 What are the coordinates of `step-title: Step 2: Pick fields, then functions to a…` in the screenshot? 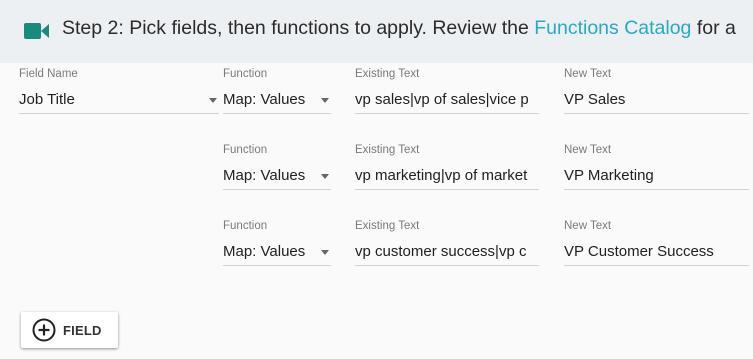 It's located at (399, 28).